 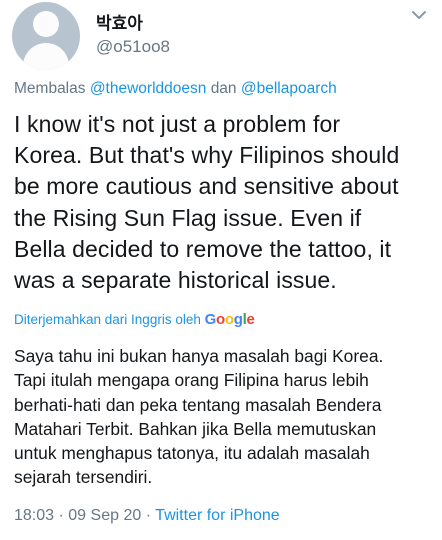 What do you see at coordinates (289, 88) in the screenshot?
I see `mention-link-2: @bellapoarch` at bounding box center [289, 88].